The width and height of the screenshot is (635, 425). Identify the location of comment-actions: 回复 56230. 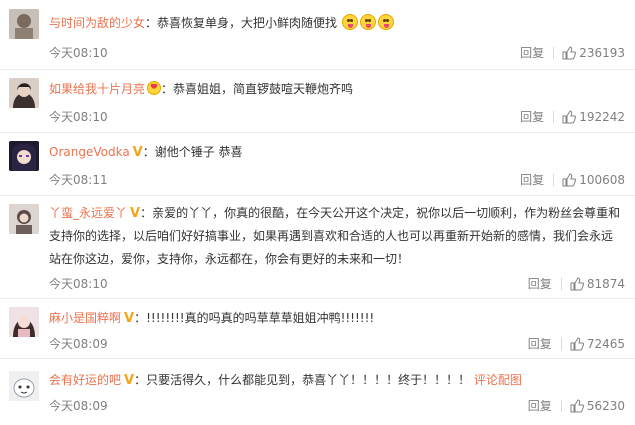
(576, 405).